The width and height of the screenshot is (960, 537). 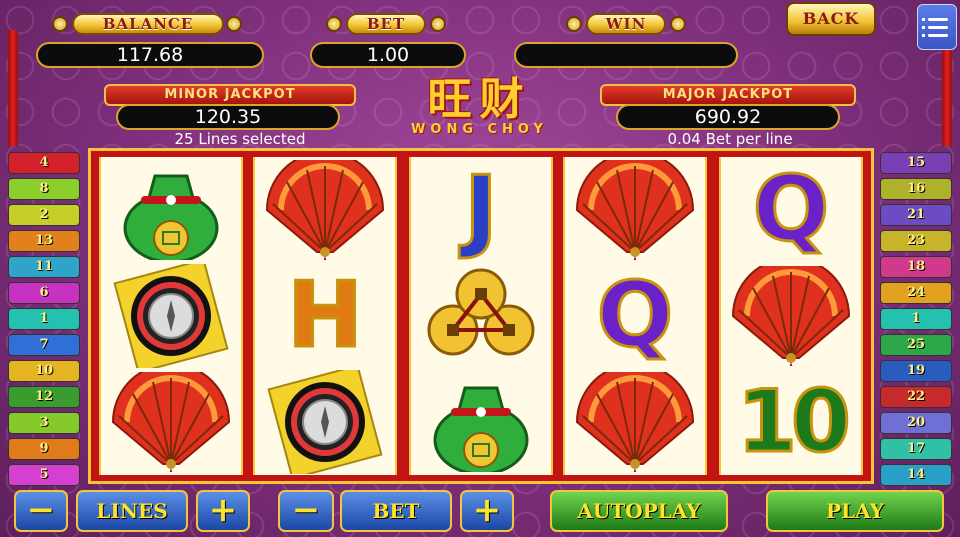 I want to click on minor-jackpot-value: 120.35, so click(x=228, y=117).